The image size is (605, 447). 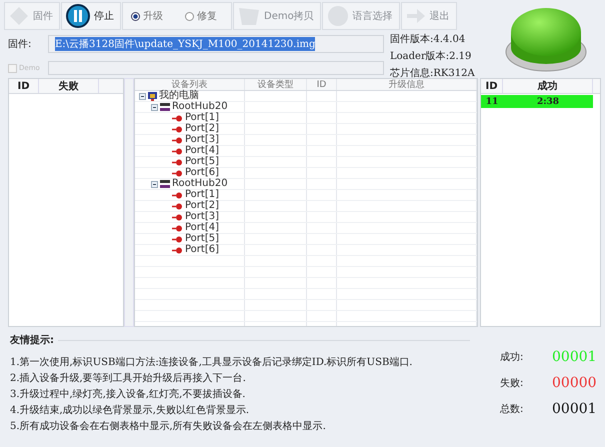 What do you see at coordinates (91, 16) in the screenshot?
I see `toolbar-button: 停止` at bounding box center [91, 16].